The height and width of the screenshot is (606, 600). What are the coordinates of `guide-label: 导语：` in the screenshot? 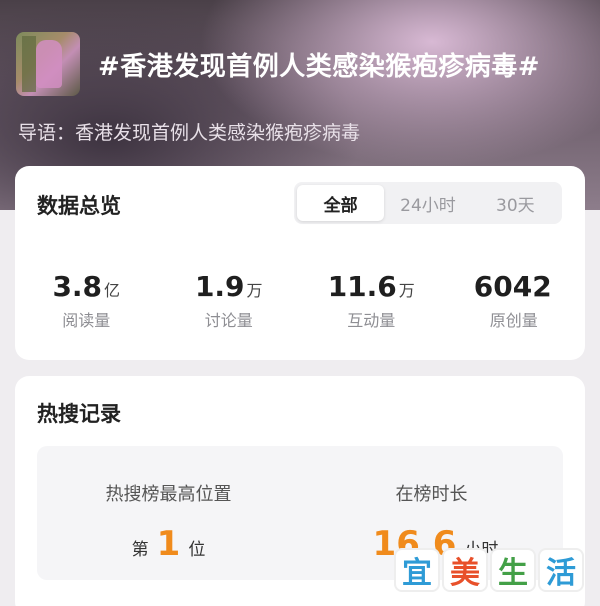 It's located at (47, 133).